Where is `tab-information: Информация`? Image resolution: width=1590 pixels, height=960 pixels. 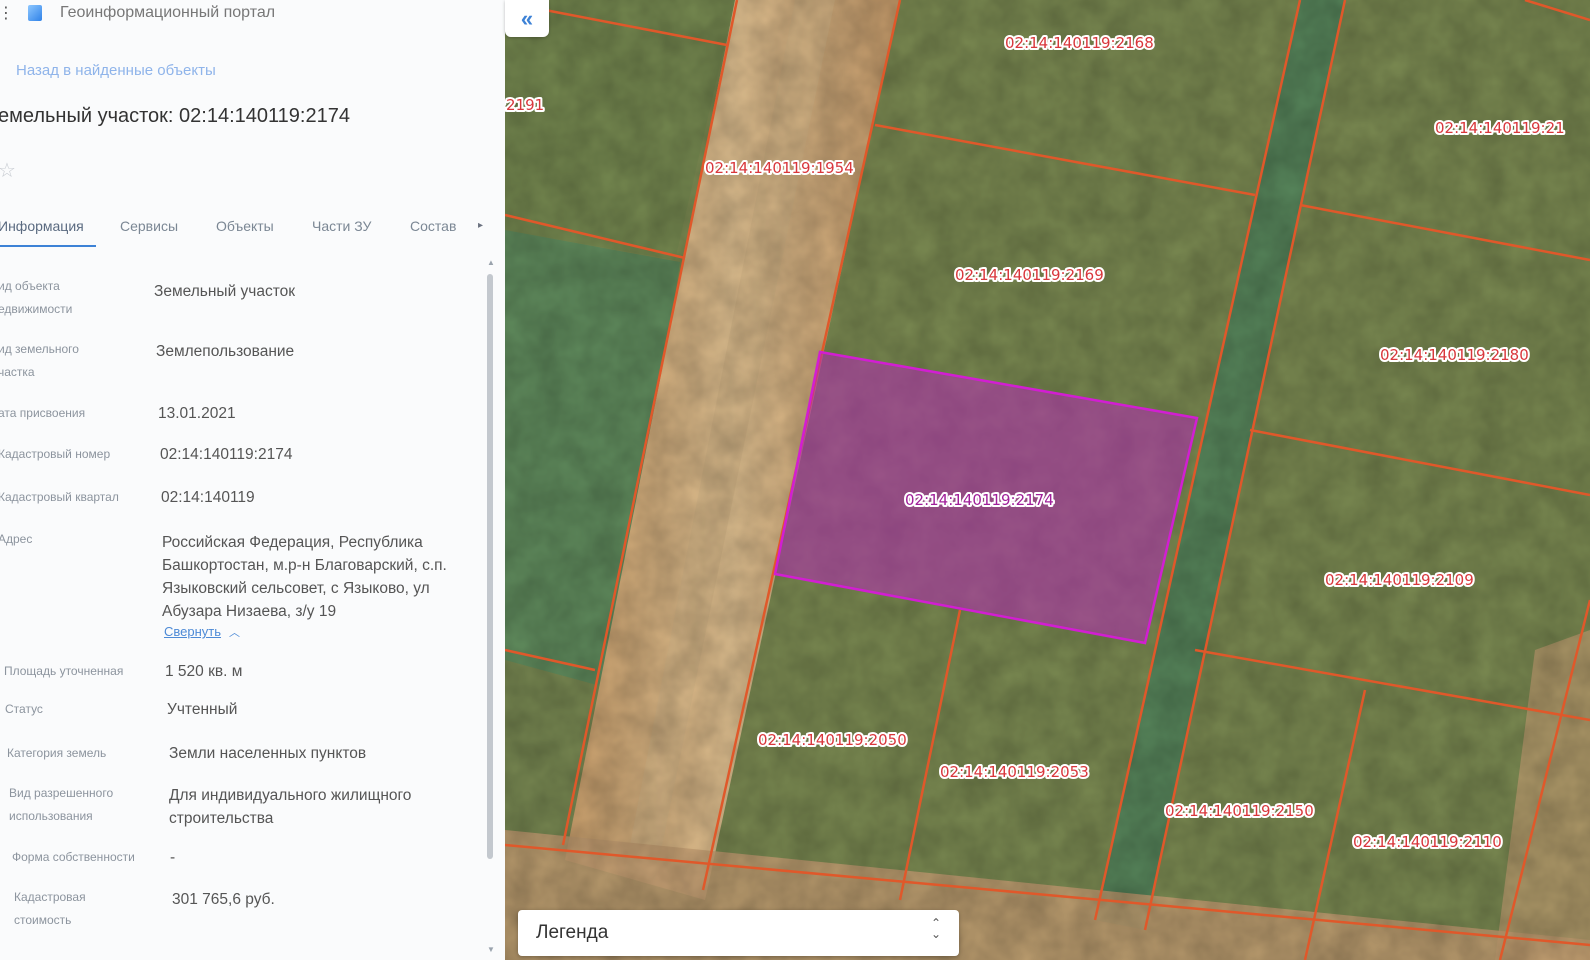
tab-information: Информация is located at coordinates (42, 226).